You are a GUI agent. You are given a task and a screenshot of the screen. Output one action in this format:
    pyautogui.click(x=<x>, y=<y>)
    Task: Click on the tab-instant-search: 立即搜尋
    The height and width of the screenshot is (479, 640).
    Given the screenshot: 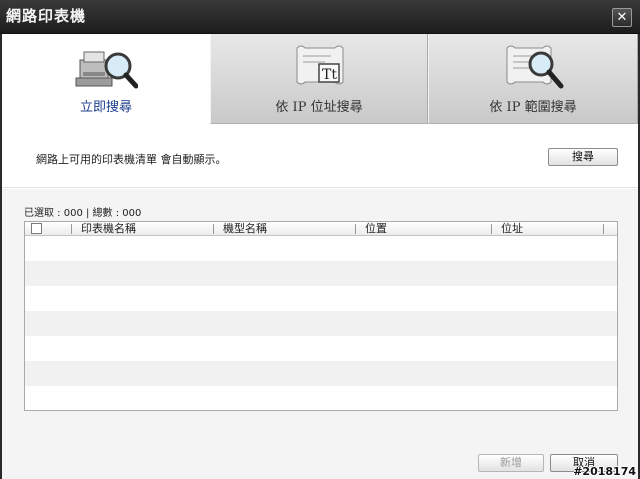 What is the action you would take?
    pyautogui.click(x=106, y=79)
    